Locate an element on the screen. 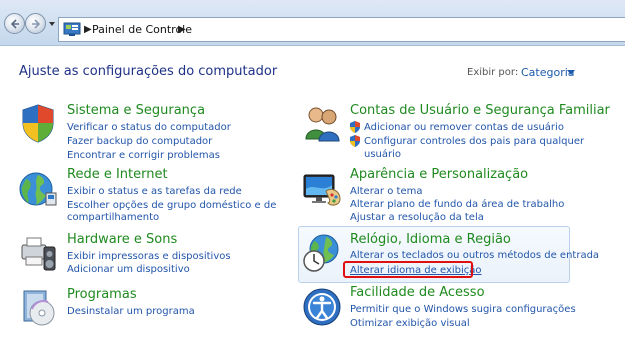 This screenshot has width=625, height=340. forward-arrow-icon is located at coordinates (36, 24).